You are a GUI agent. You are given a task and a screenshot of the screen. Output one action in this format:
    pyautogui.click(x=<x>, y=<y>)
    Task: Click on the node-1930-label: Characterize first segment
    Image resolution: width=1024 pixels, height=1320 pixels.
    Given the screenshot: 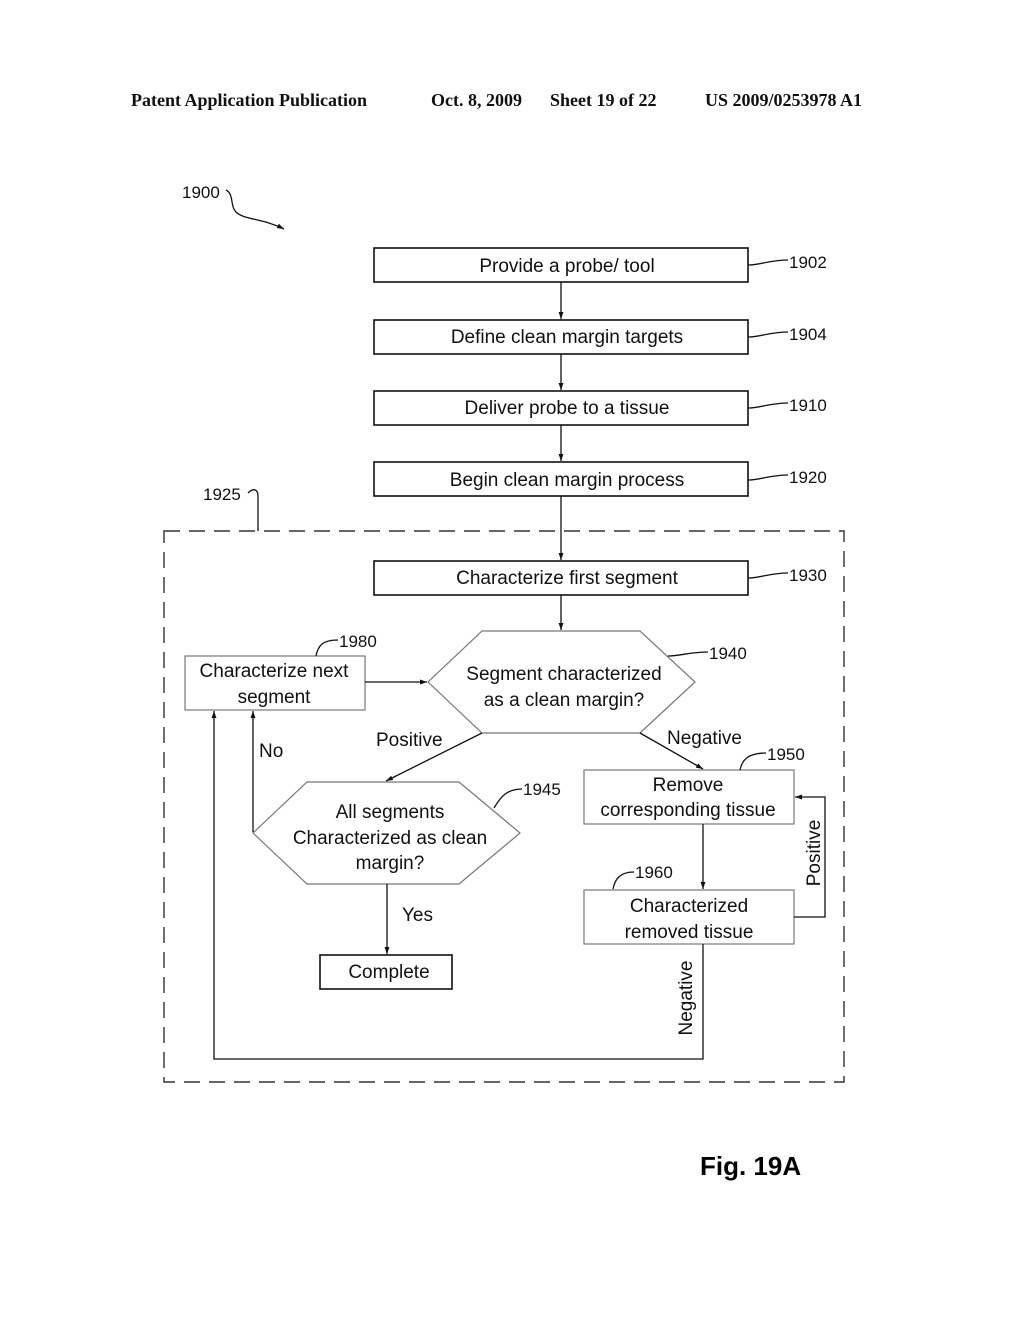 What is the action you would take?
    pyautogui.click(x=567, y=578)
    